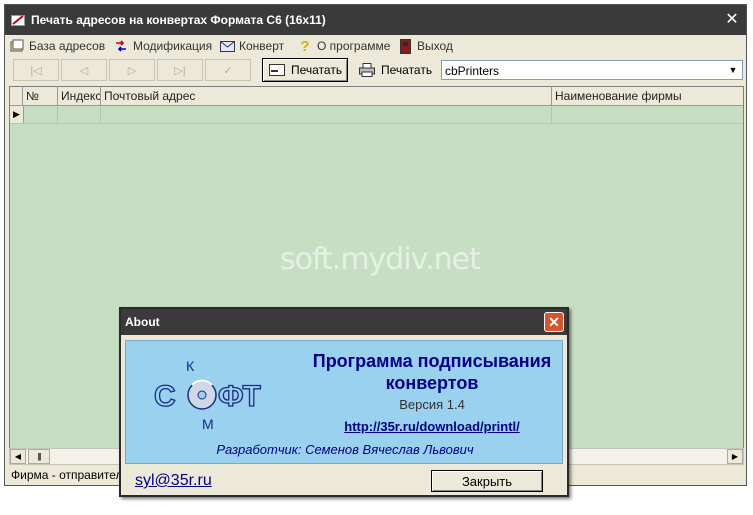 The width and height of the screenshot is (753, 515). I want to click on printer-select-value: cbPrinters, so click(472, 71).